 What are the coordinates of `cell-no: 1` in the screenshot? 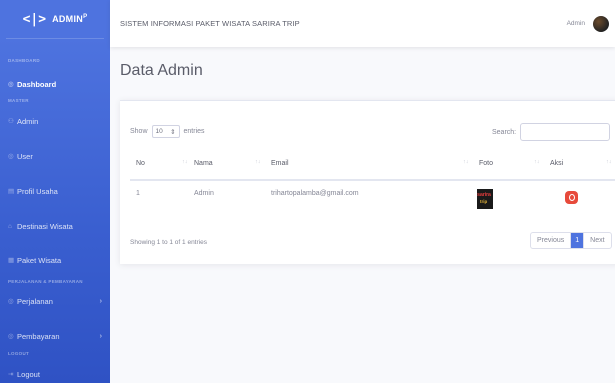 It's located at (138, 193).